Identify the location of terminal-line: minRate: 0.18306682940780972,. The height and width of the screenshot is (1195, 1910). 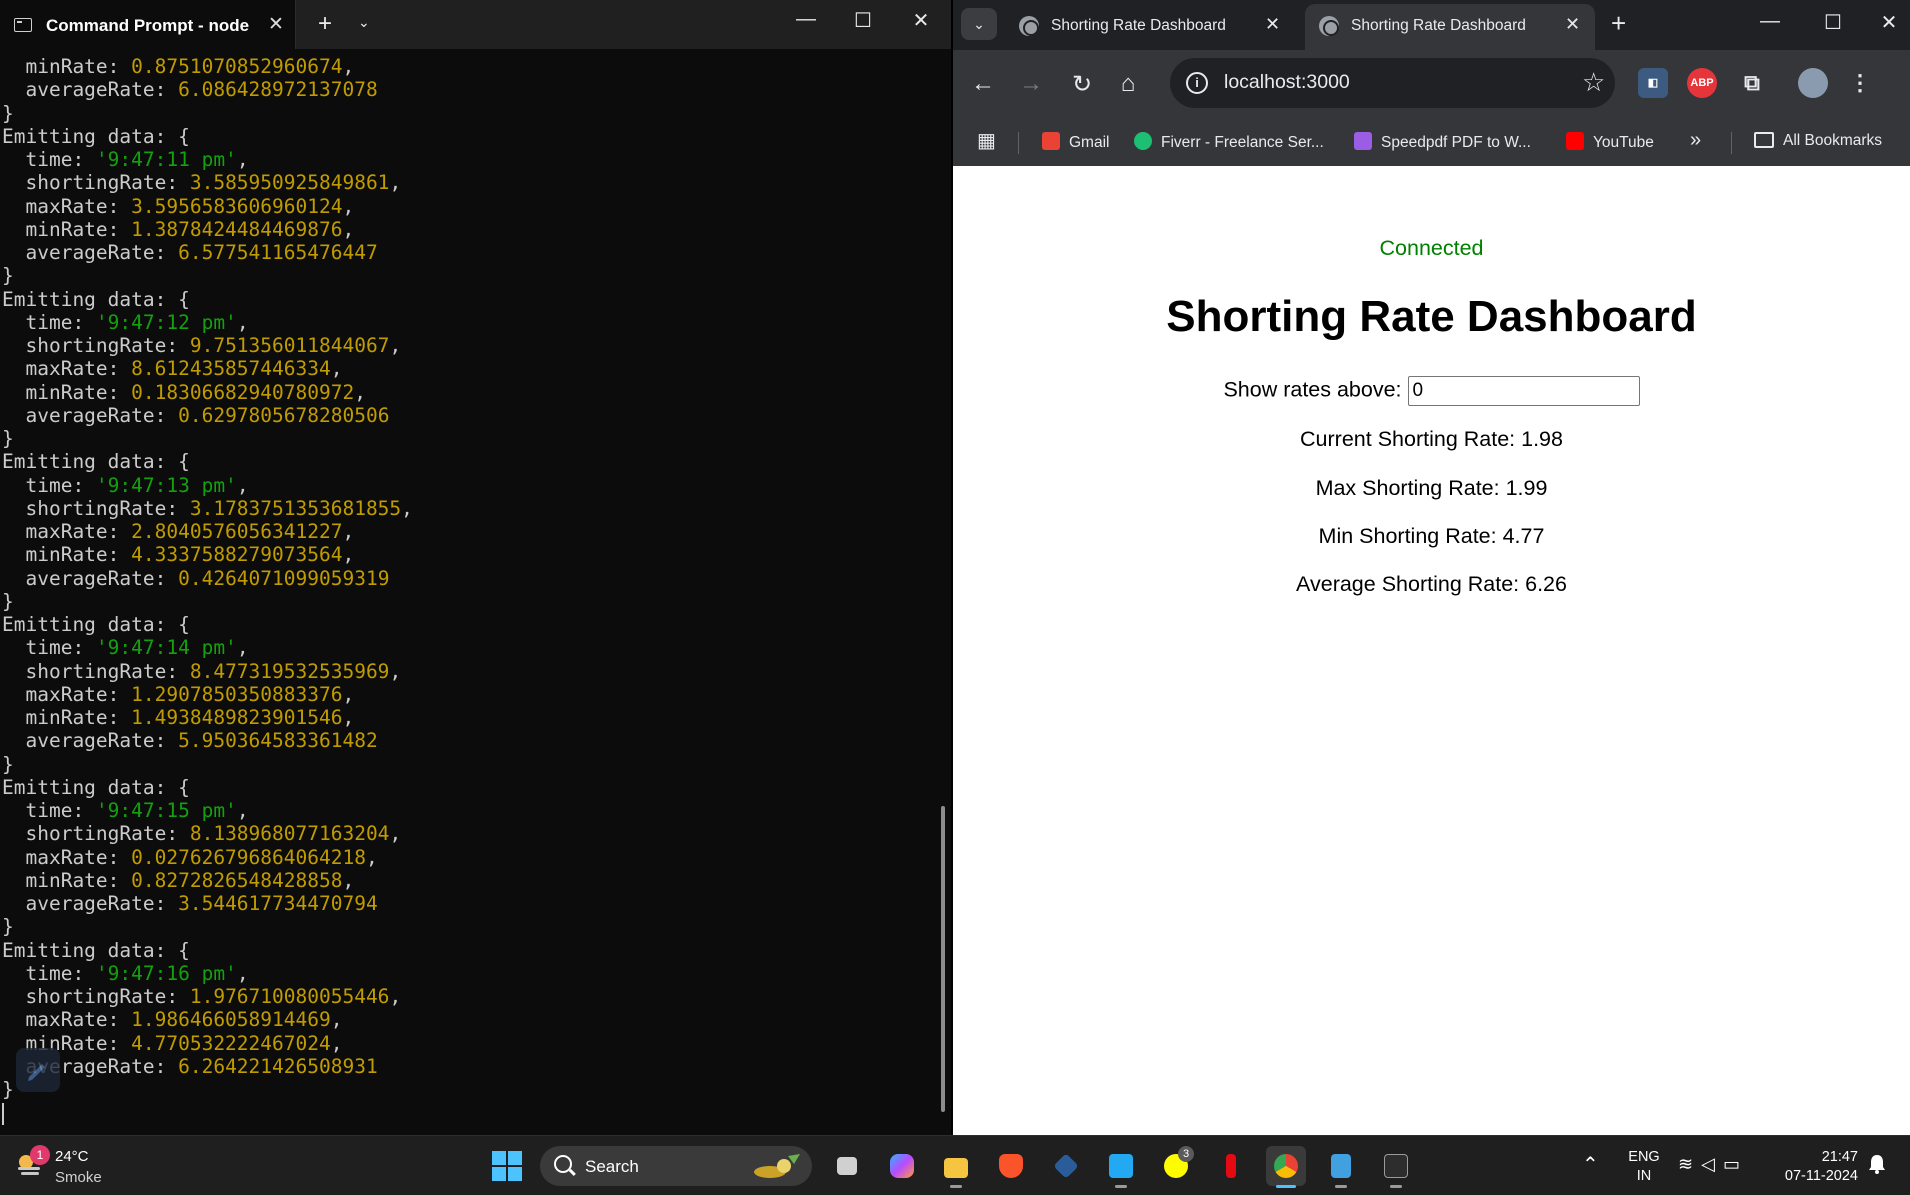
(184, 392).